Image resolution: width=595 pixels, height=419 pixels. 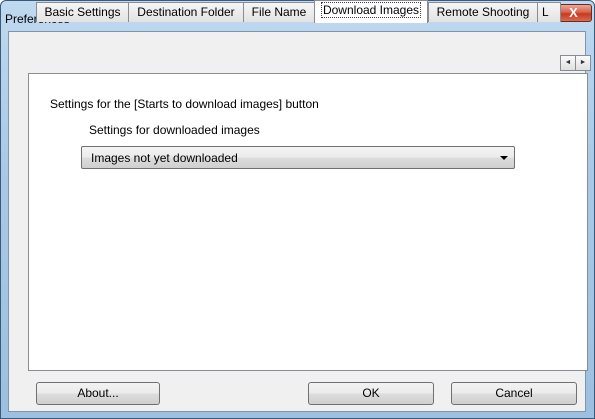 I want to click on tab-label: Remote Shooting, so click(x=483, y=12).